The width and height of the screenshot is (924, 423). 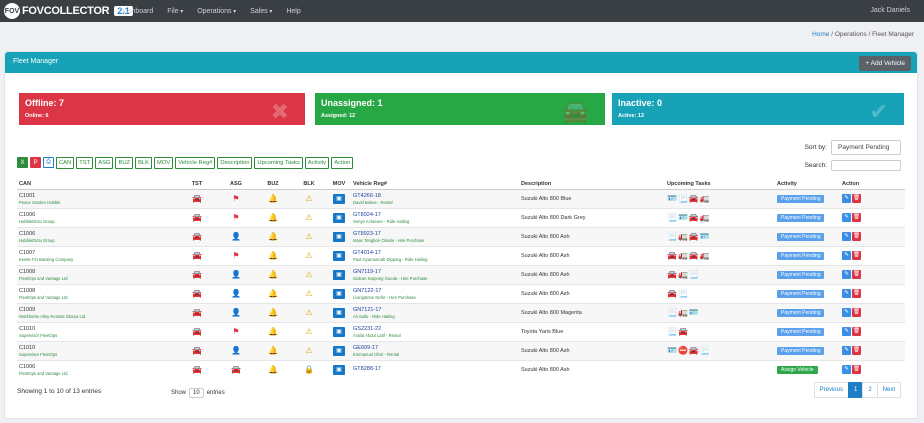 I want to click on toggle-can: CAN, so click(x=65, y=163).